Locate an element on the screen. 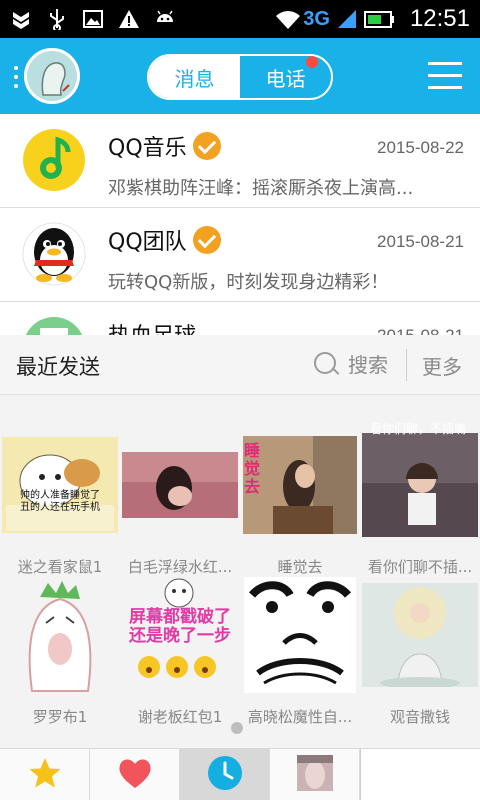  heart-icon is located at coordinates (135, 775).